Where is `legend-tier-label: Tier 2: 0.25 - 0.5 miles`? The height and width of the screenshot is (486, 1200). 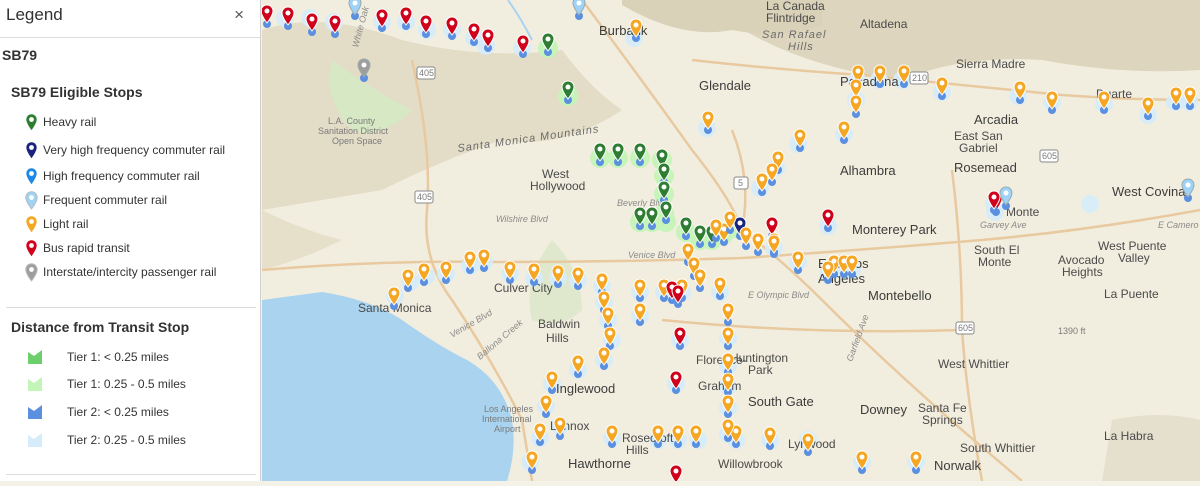
legend-tier-label: Tier 2: 0.25 - 0.5 miles is located at coordinates (126, 440).